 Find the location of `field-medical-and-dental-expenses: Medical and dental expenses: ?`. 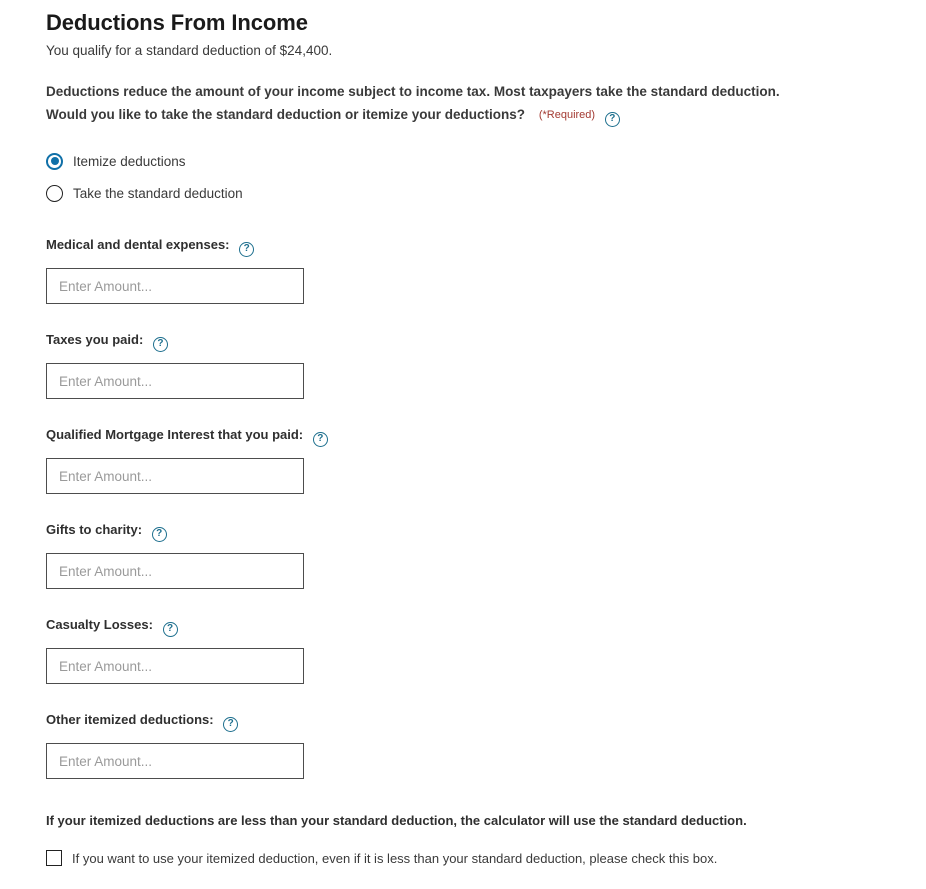

field-medical-and-dental-expenses: Medical and dental expenses: ? is located at coordinates (486, 271).